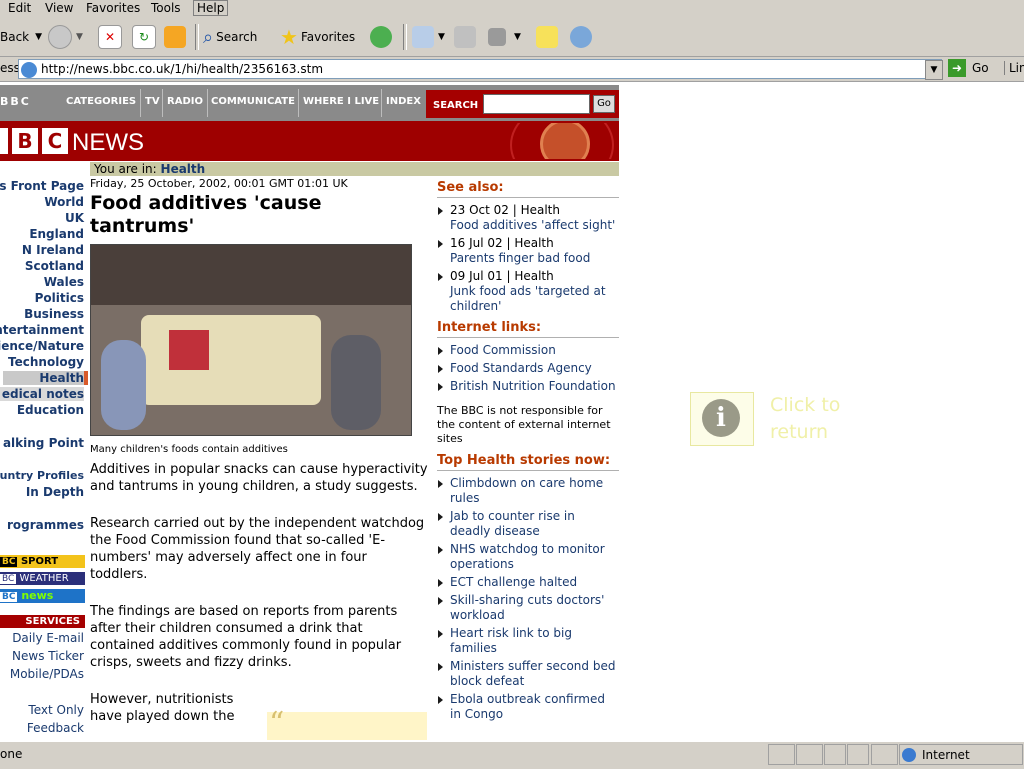 The width and height of the screenshot is (1024, 769). I want to click on links-label: Lin, so click(1014, 68).